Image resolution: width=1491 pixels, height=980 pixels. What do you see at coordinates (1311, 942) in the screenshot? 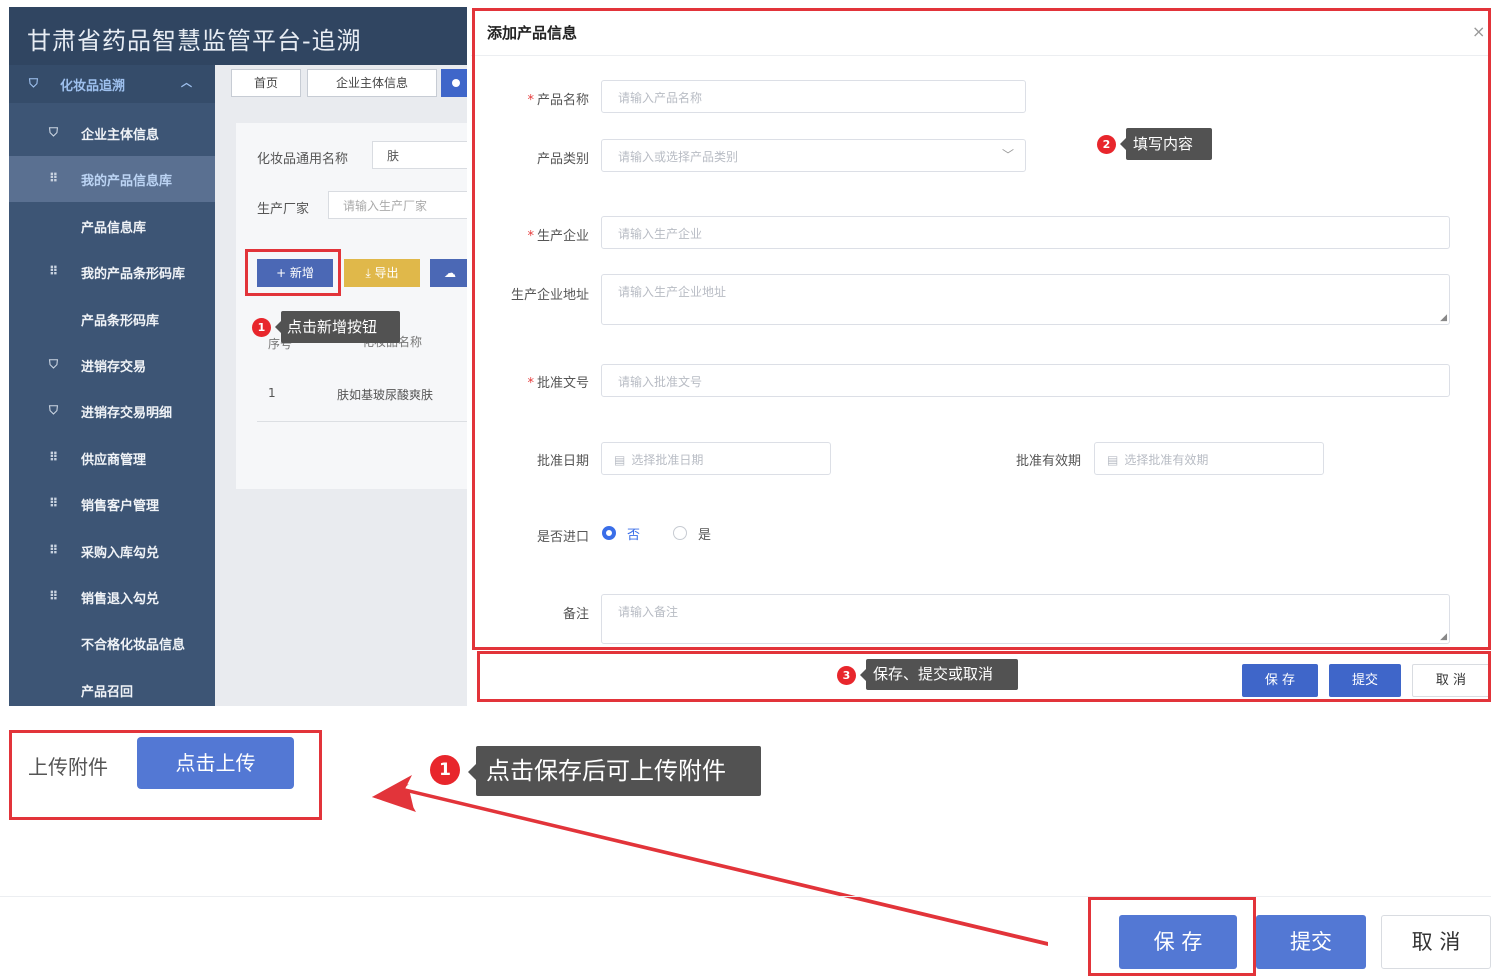
I see `bottom-submit-button: 提交` at bounding box center [1311, 942].